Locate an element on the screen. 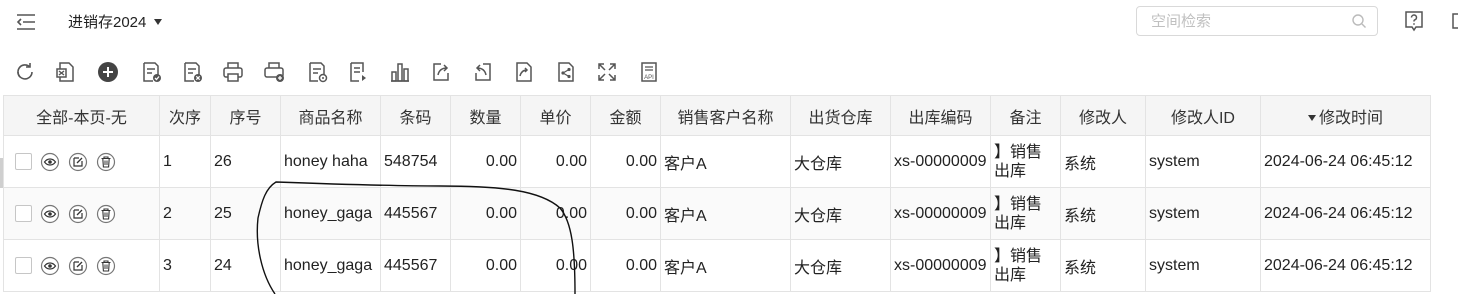 This screenshot has width=1458, height=294. print-add-icon is located at coordinates (274, 72).